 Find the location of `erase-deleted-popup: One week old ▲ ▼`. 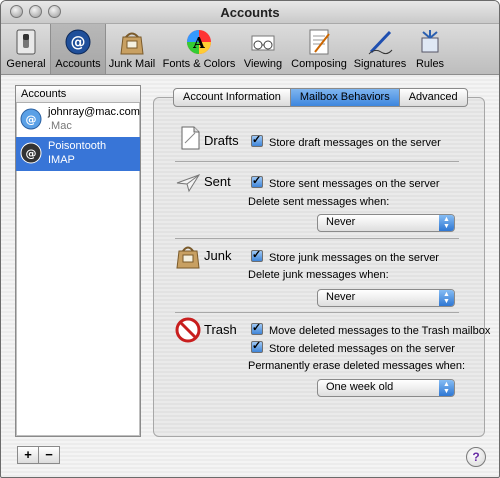

erase-deleted-popup: One week old ▲ ▼ is located at coordinates (386, 388).